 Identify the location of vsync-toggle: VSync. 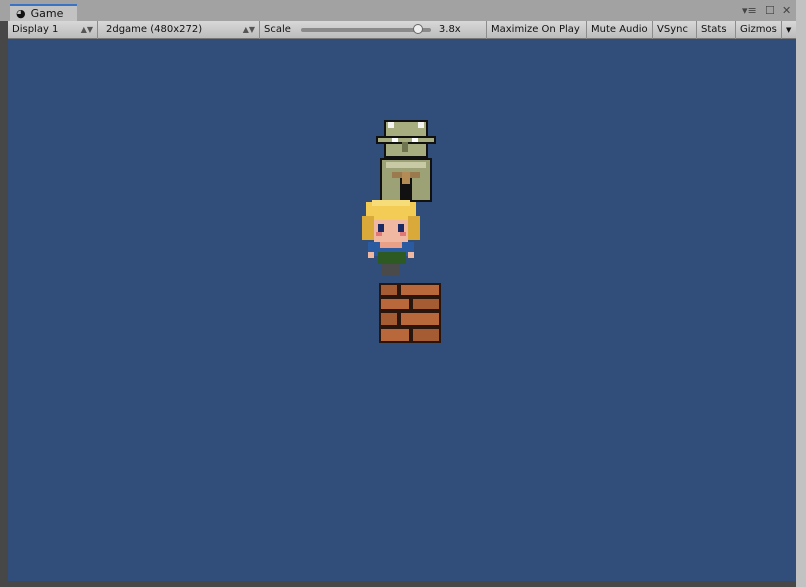
(675, 29).